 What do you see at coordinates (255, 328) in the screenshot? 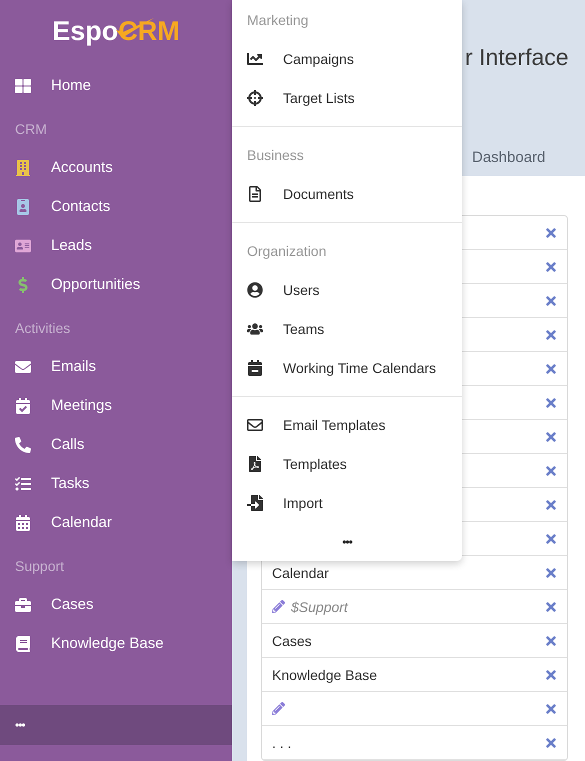
I see `users-icon` at bounding box center [255, 328].